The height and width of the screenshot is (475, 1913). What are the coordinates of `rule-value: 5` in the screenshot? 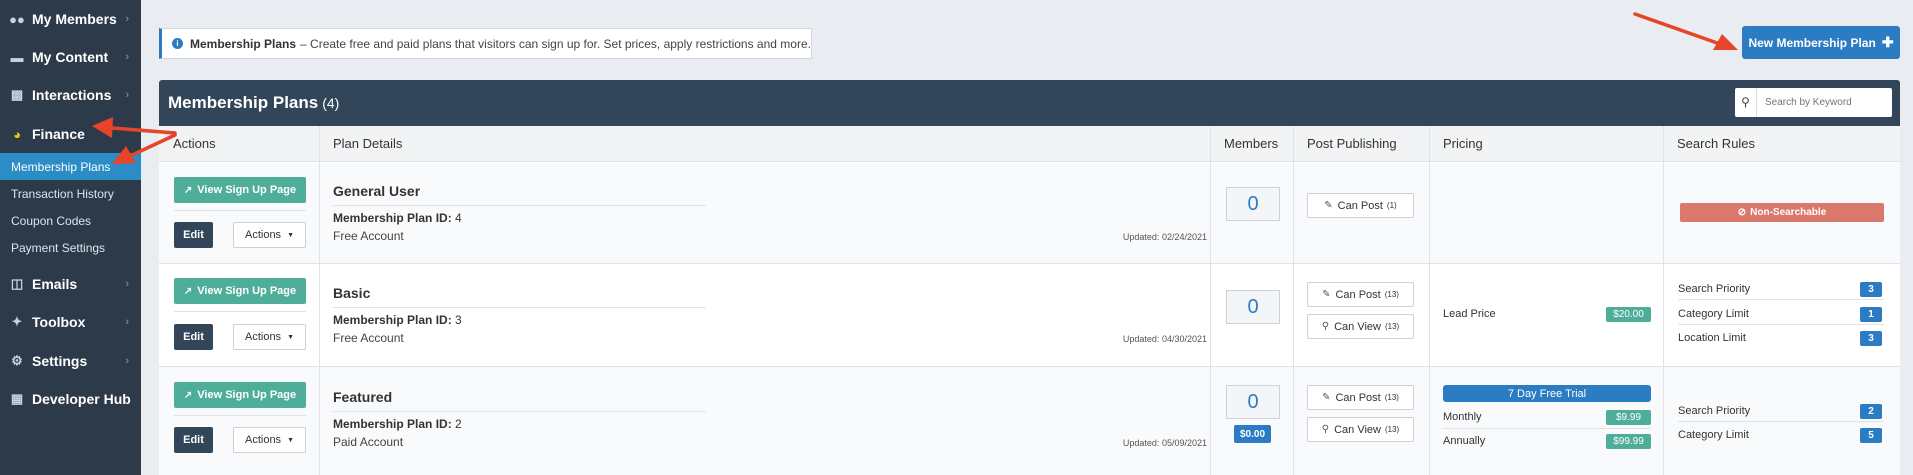 It's located at (1871, 435).